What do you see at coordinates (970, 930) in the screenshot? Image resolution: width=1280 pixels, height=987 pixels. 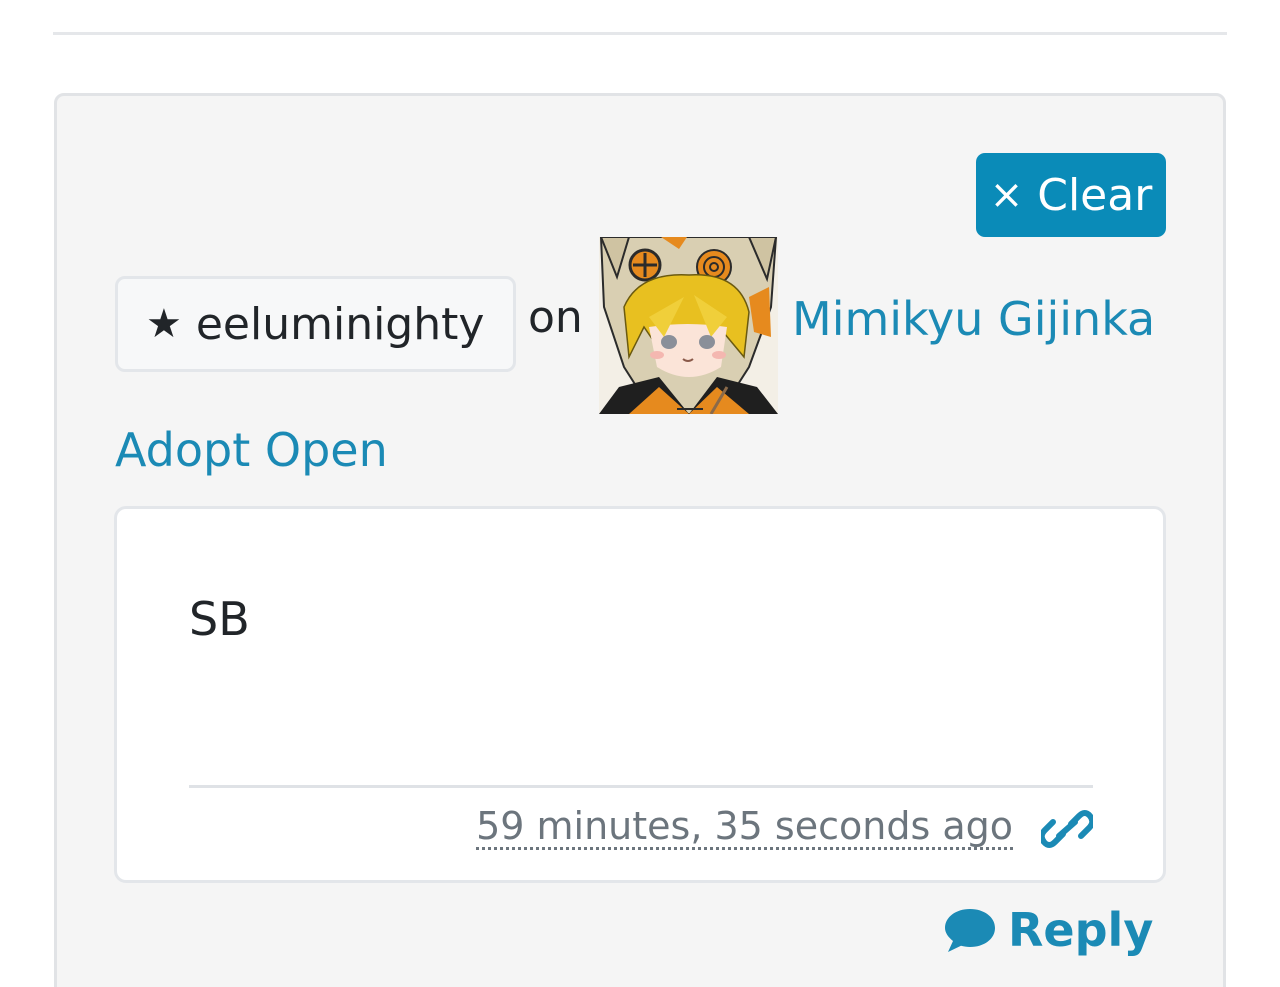 I see `comment-icon` at bounding box center [970, 930].